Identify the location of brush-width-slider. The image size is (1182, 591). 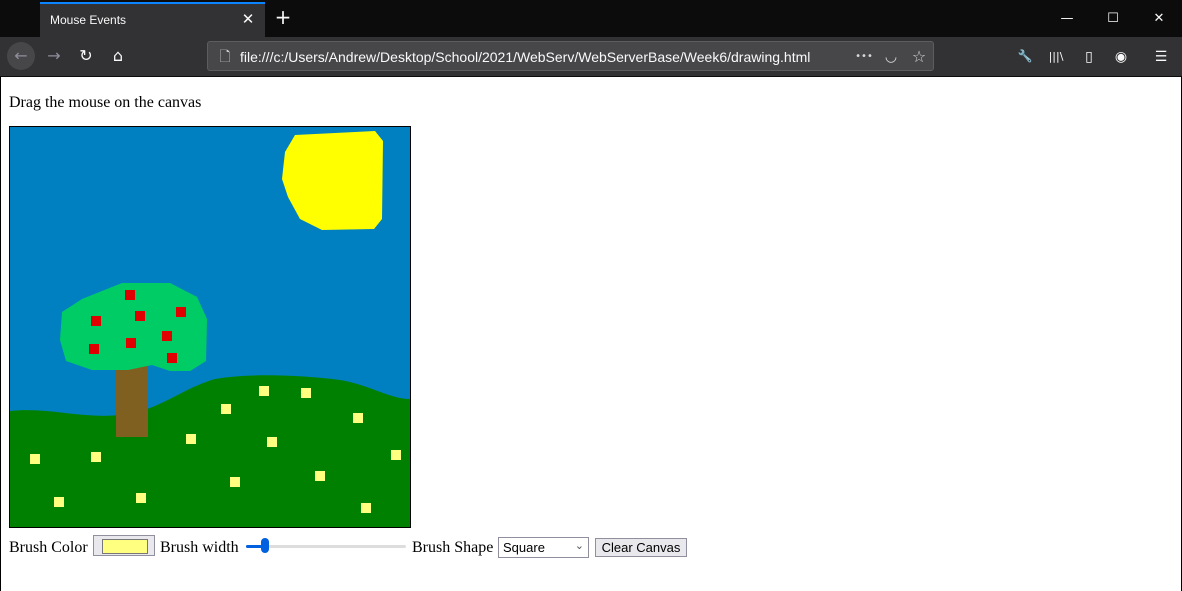
(326, 545).